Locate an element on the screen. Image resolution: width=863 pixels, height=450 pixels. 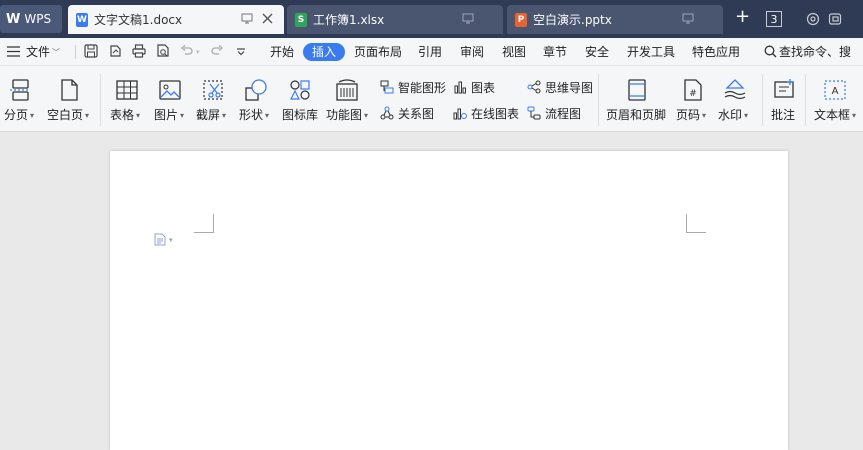
watermark-label: 水印 is located at coordinates (730, 115).